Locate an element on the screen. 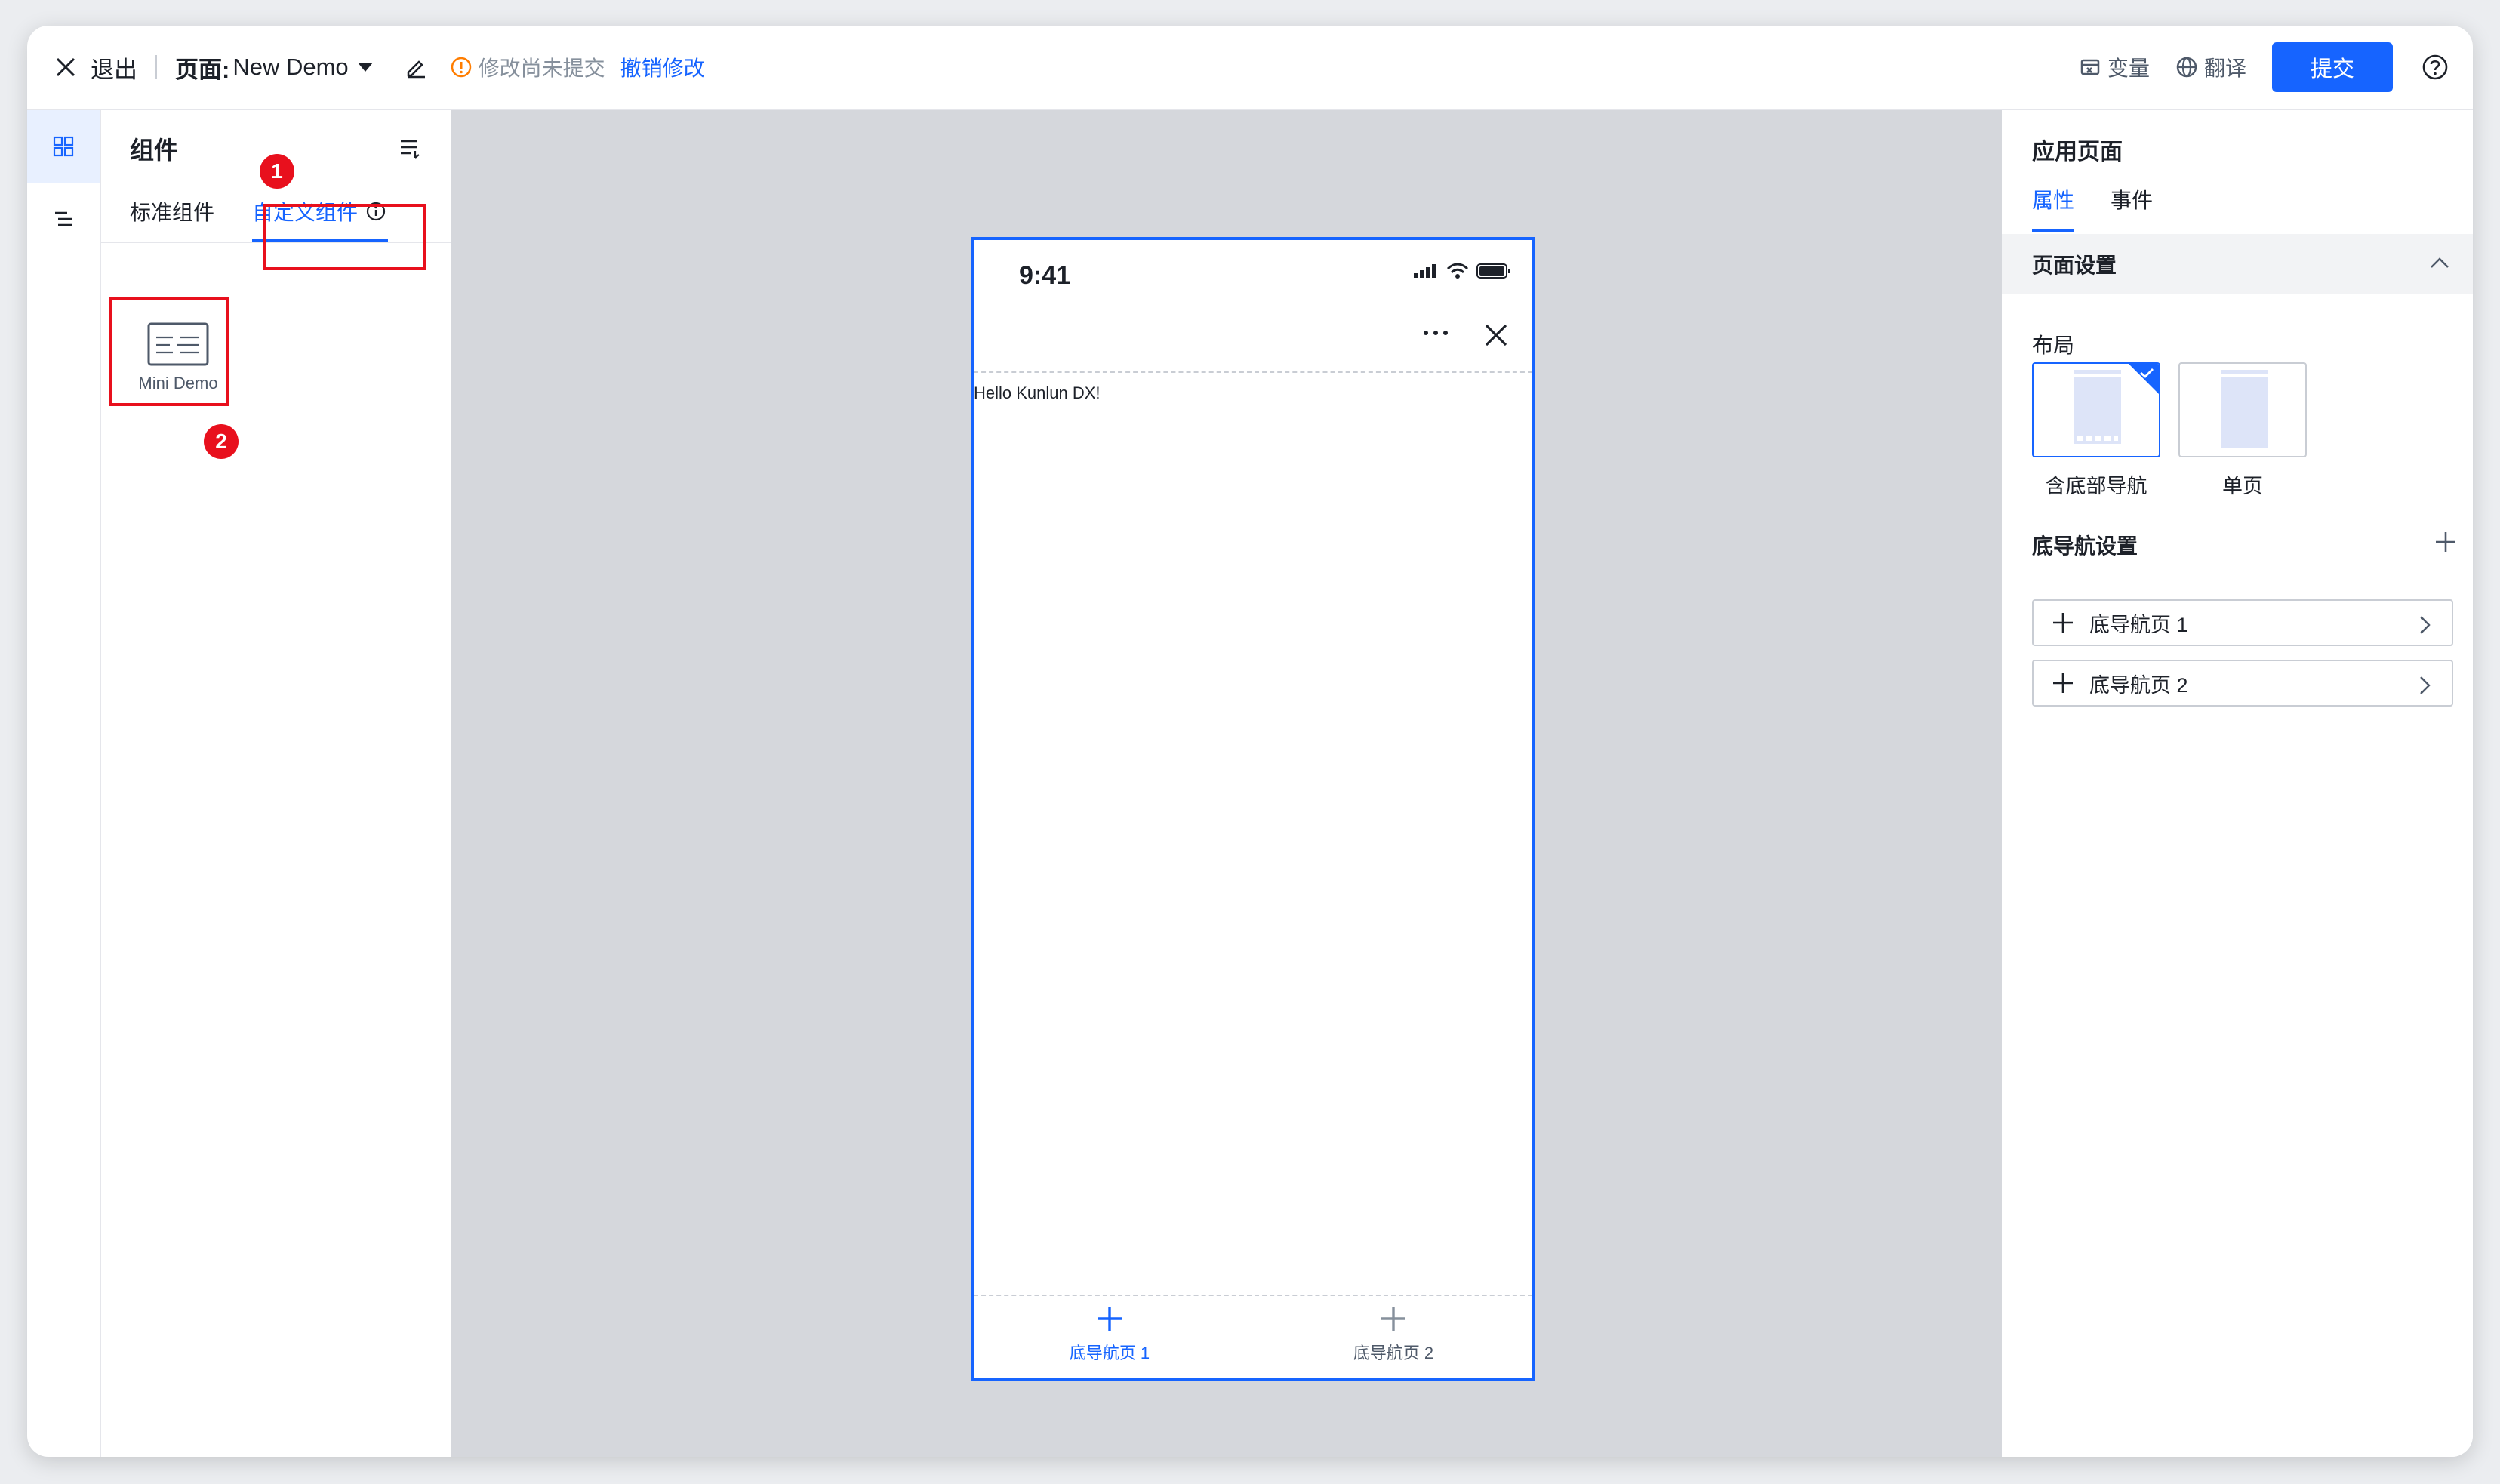 This screenshot has width=2500, height=1484. bottom-nav-item-2: 底导航页 2 is located at coordinates (2242, 683).